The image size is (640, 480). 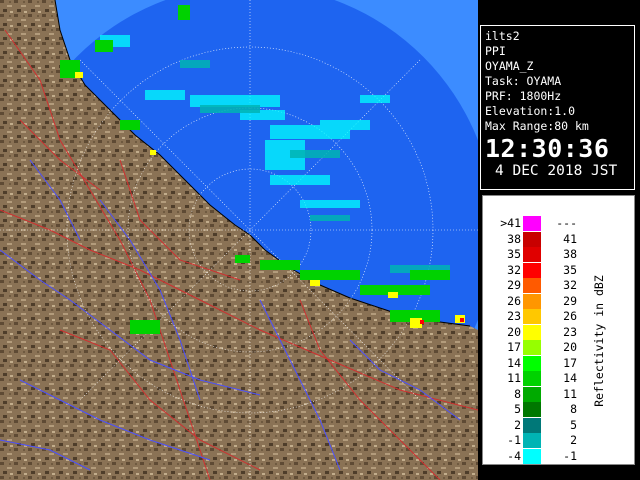 What do you see at coordinates (514, 269) in the screenshot?
I see `legend-lower-bound: 32` at bounding box center [514, 269].